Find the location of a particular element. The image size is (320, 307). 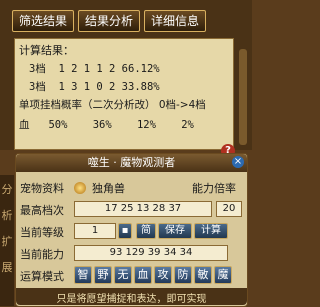

side-tab-char: 展 is located at coordinates (7, 267).